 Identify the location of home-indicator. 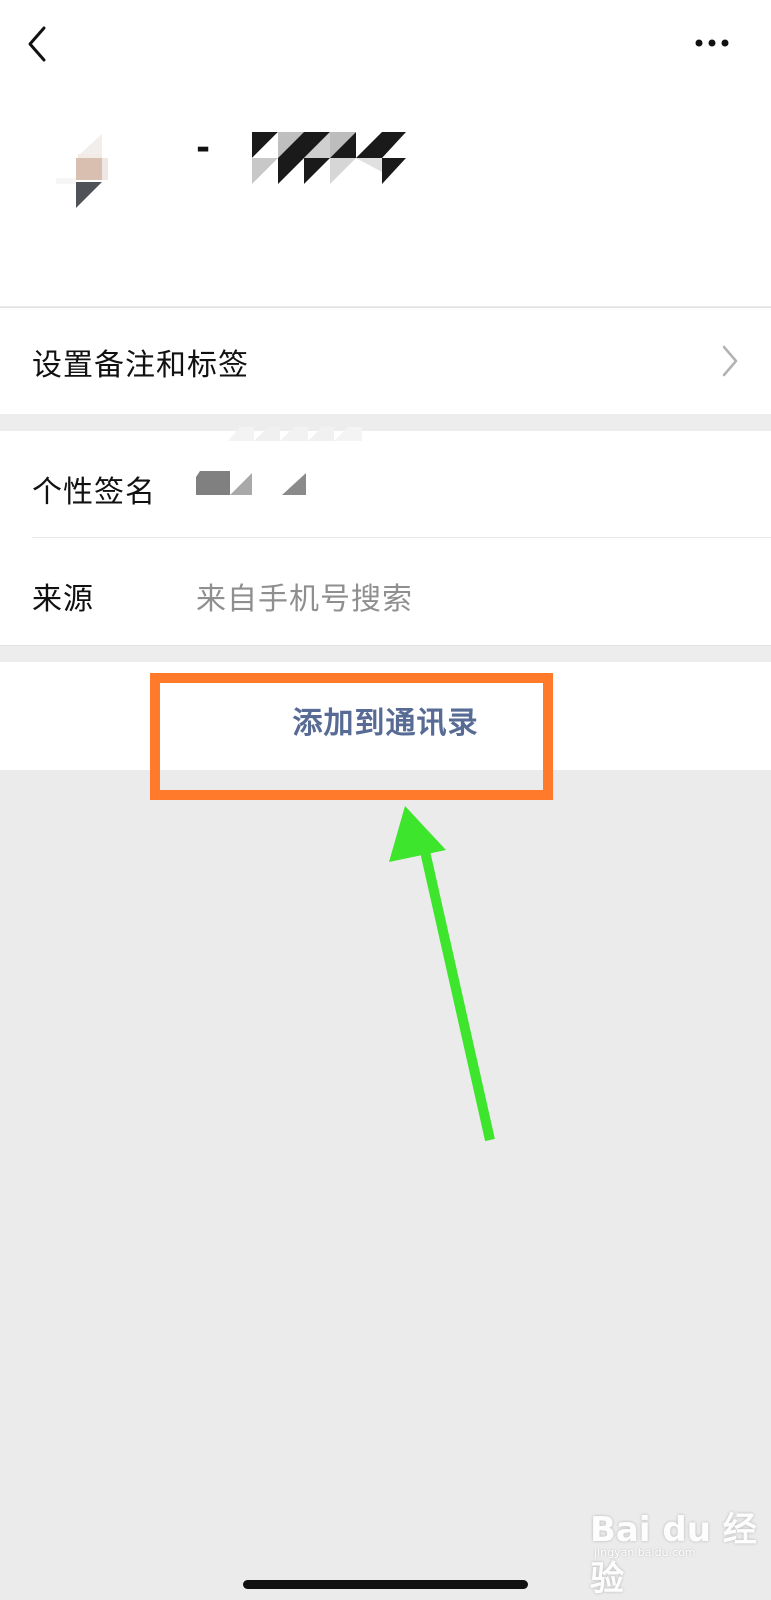
(385, 1584).